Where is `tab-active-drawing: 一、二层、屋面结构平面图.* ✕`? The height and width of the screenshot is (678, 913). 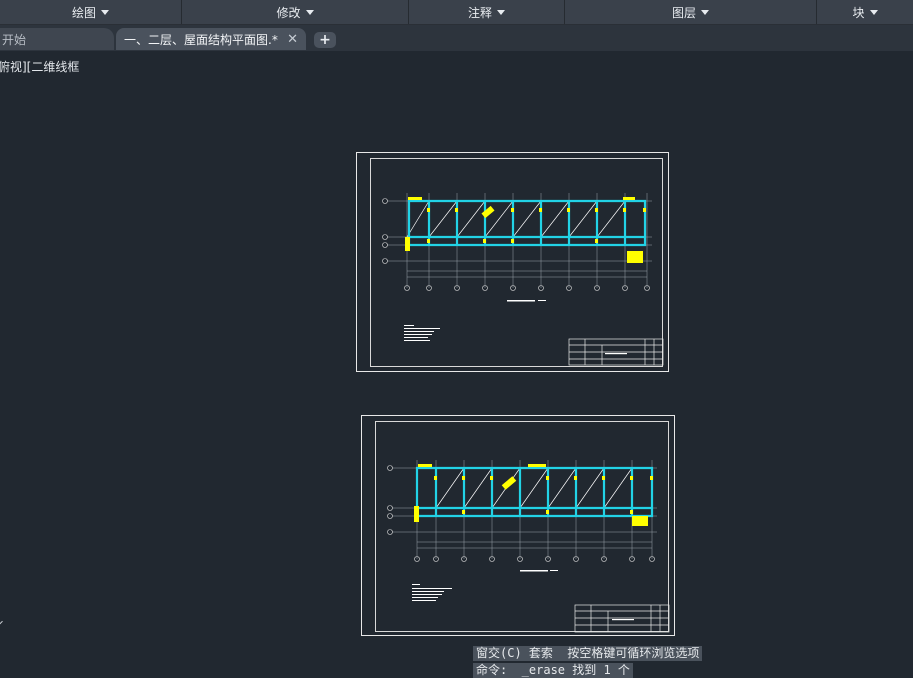
tab-active-drawing: 一、二层、屋面结构平面图.* ✕ is located at coordinates (211, 39).